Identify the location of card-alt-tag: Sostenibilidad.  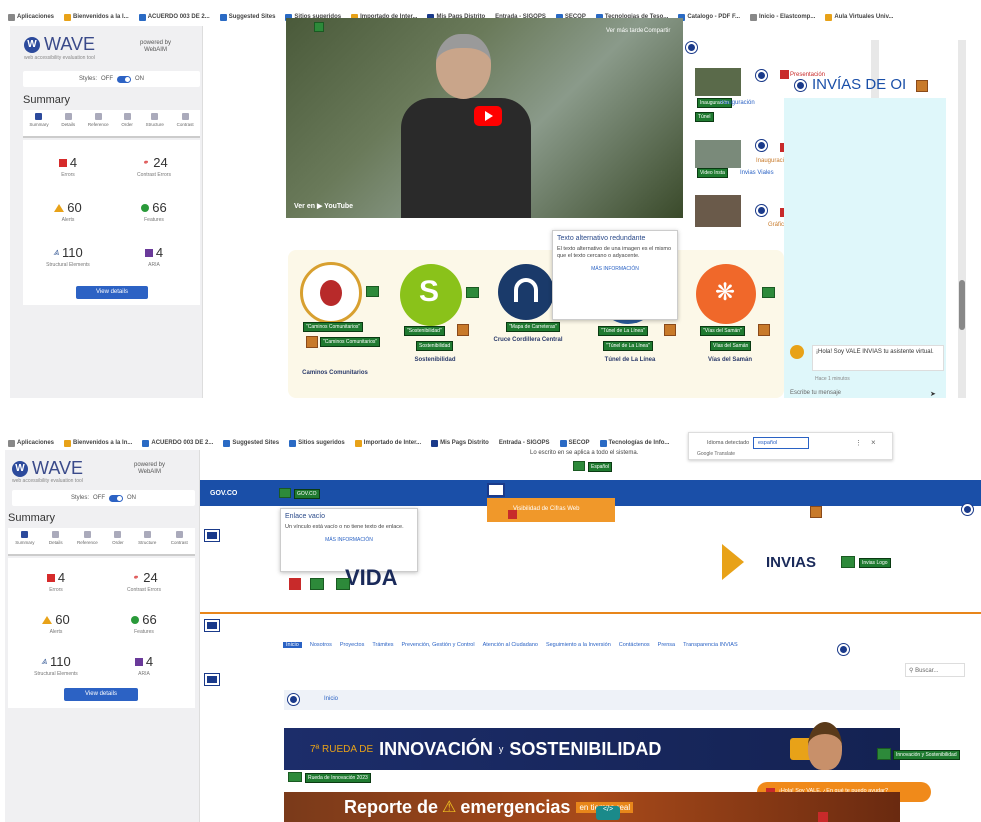
(435, 346).